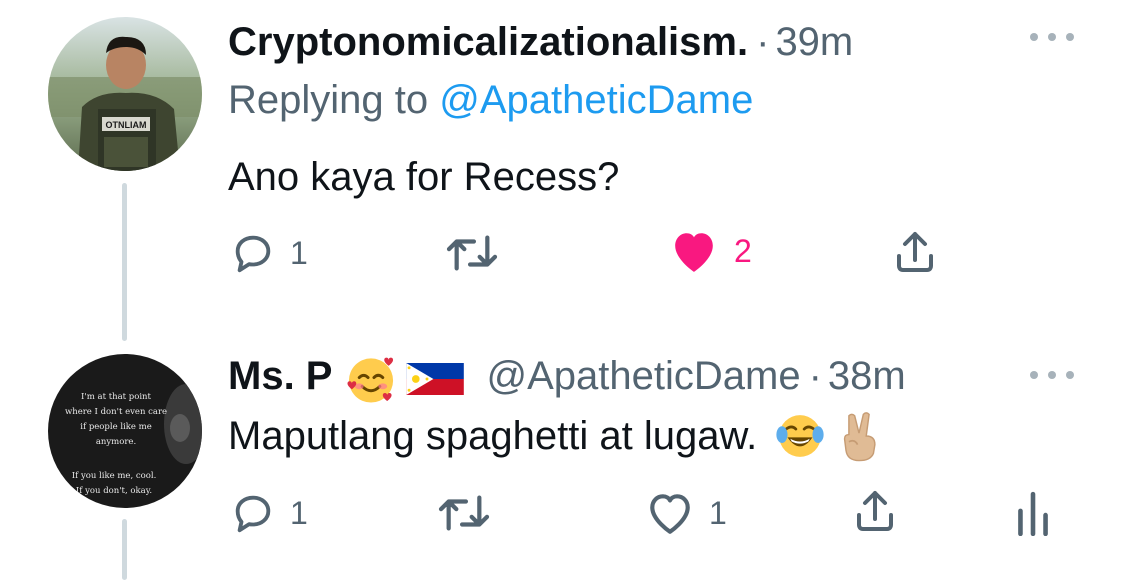 This screenshot has width=1125, height=580. Describe the element at coordinates (718, 512) in the screenshot. I see `like-count: 1` at that location.